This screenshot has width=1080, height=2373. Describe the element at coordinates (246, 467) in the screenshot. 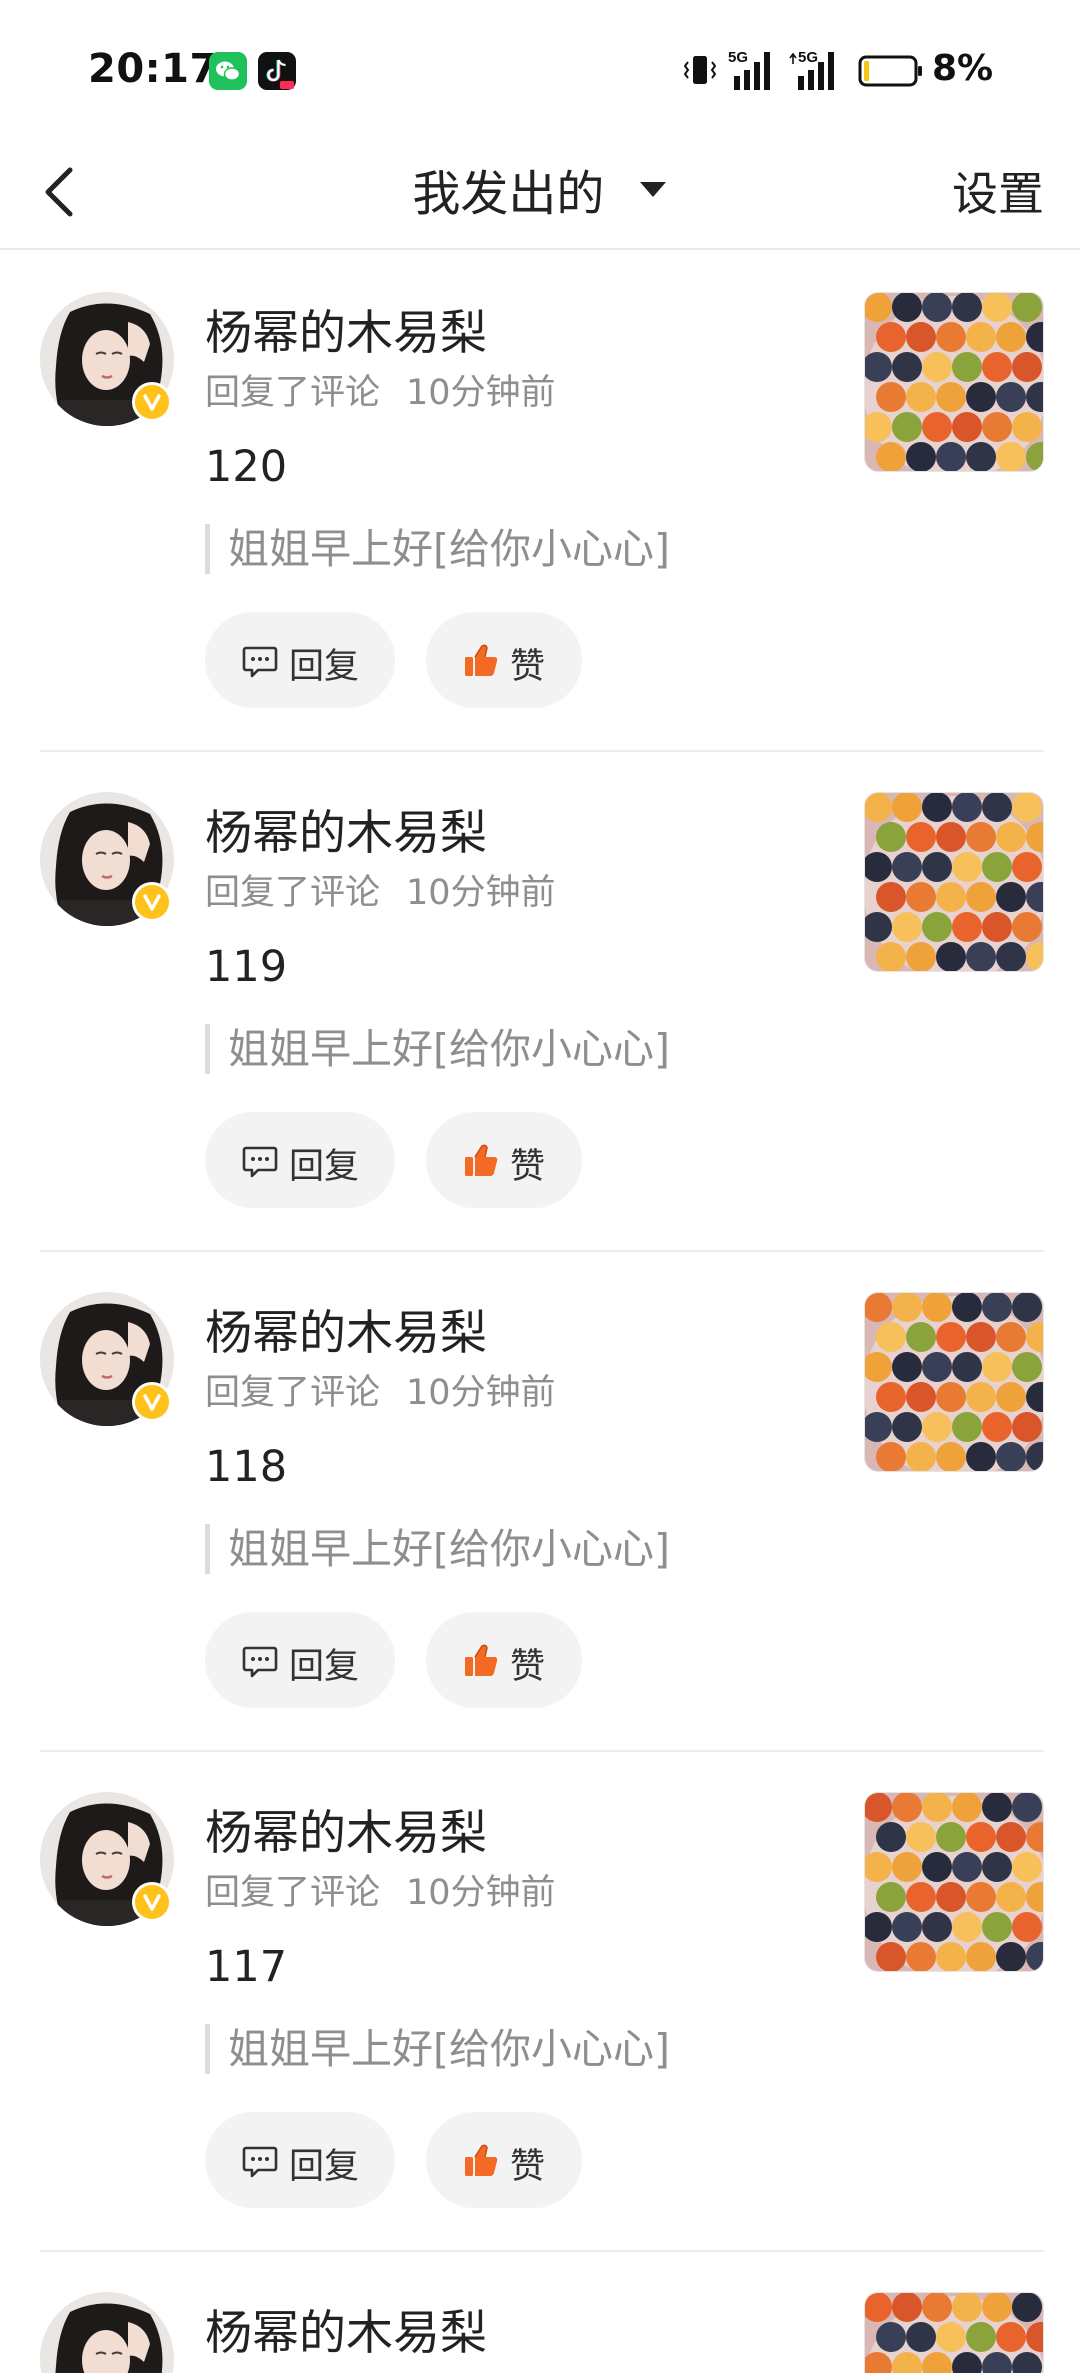

I see `comment-text: 120` at that location.